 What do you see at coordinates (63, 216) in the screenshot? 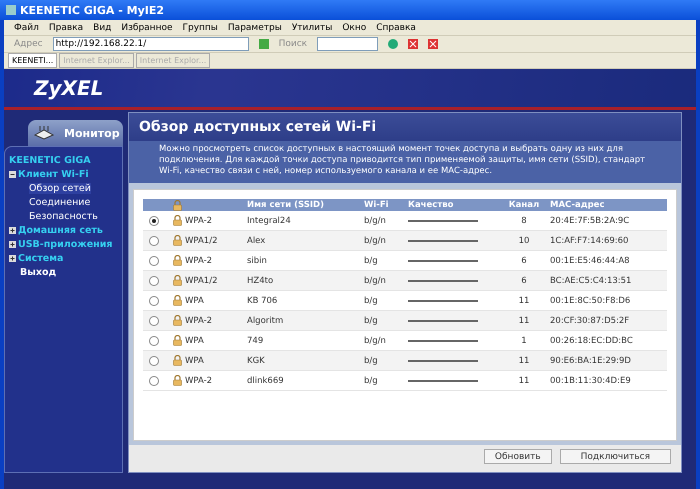
I see `sidebar-item: Безопасность` at bounding box center [63, 216].